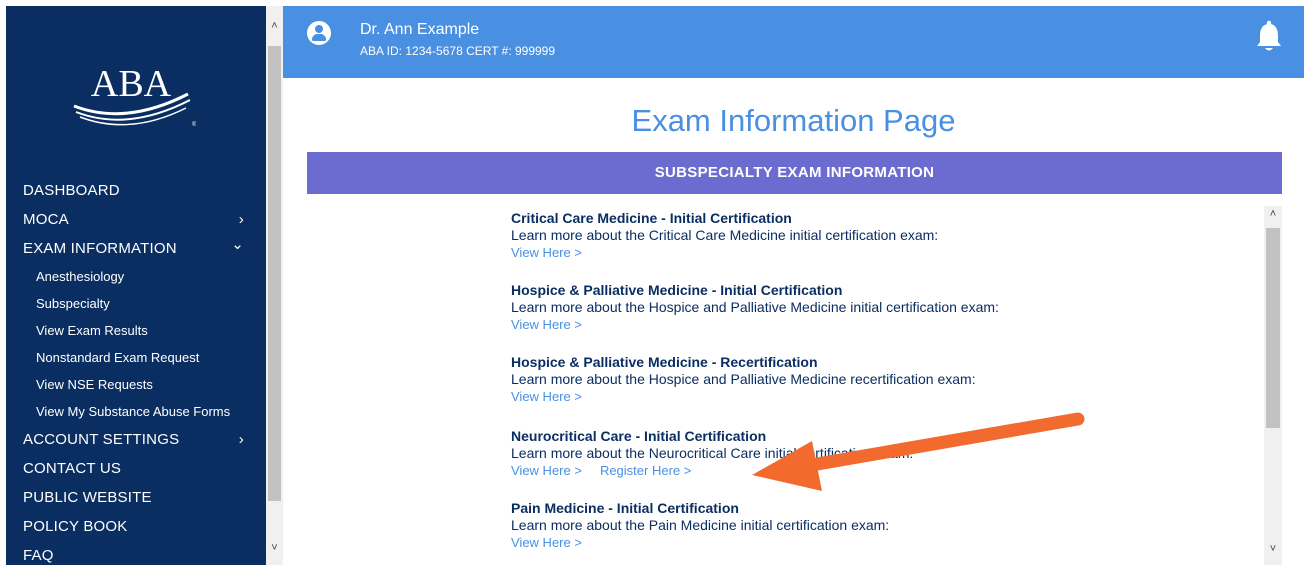  Describe the element at coordinates (645, 470) in the screenshot. I see `register-here-link: Register Here >` at that location.